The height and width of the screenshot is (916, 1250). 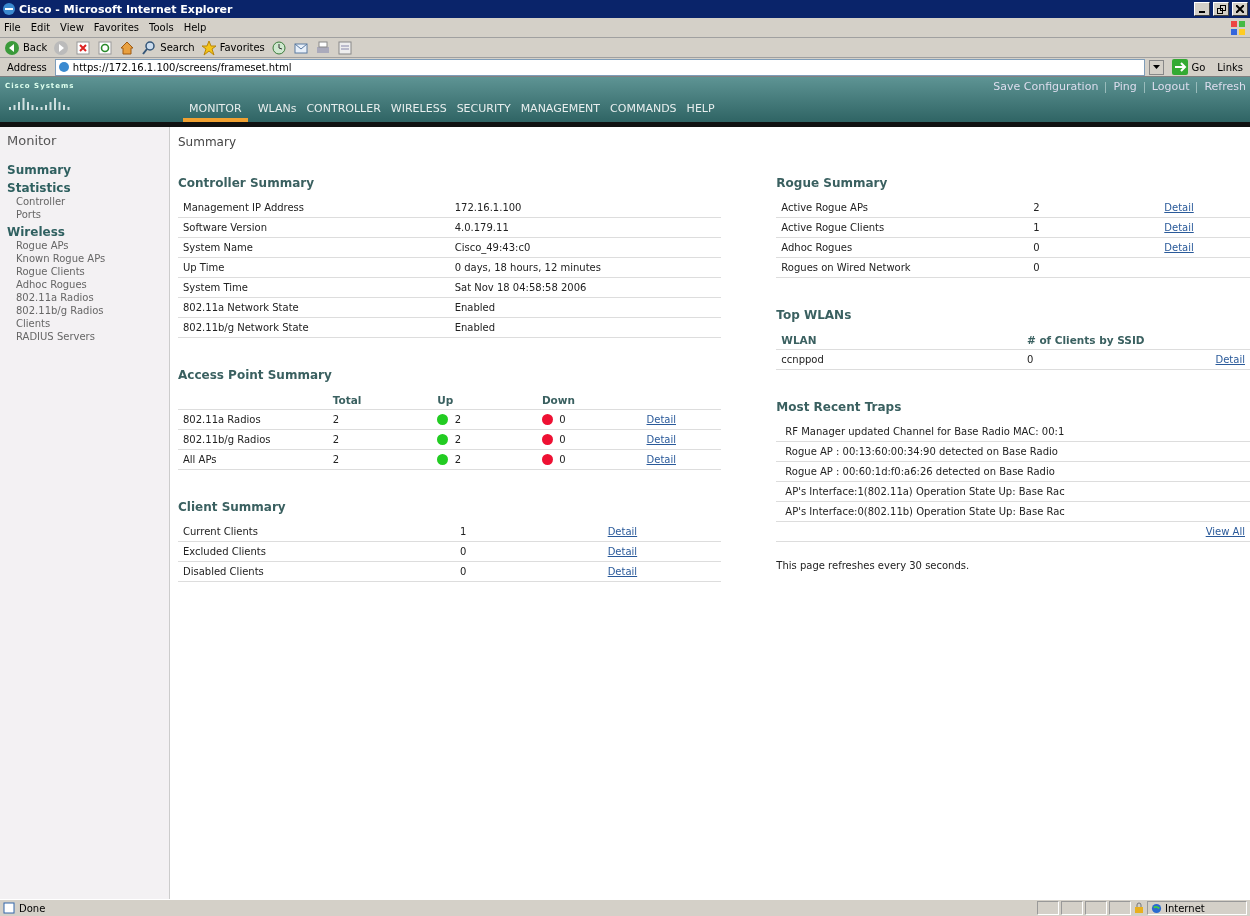 What do you see at coordinates (1013, 491) in the screenshot?
I see `trap-message: AP's Interface:1(802.11a) Operation State Up: Base Rac` at bounding box center [1013, 491].